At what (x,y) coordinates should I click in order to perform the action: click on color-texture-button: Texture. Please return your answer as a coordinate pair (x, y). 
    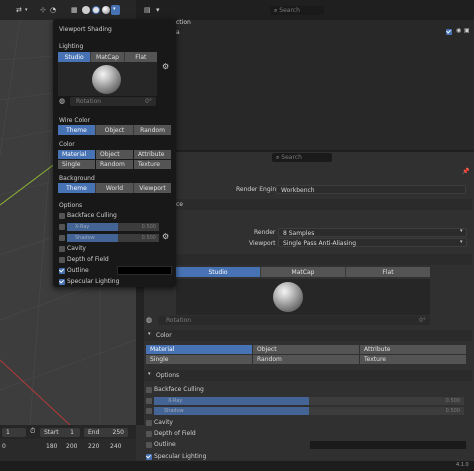
    Looking at the image, I should click on (152, 164).